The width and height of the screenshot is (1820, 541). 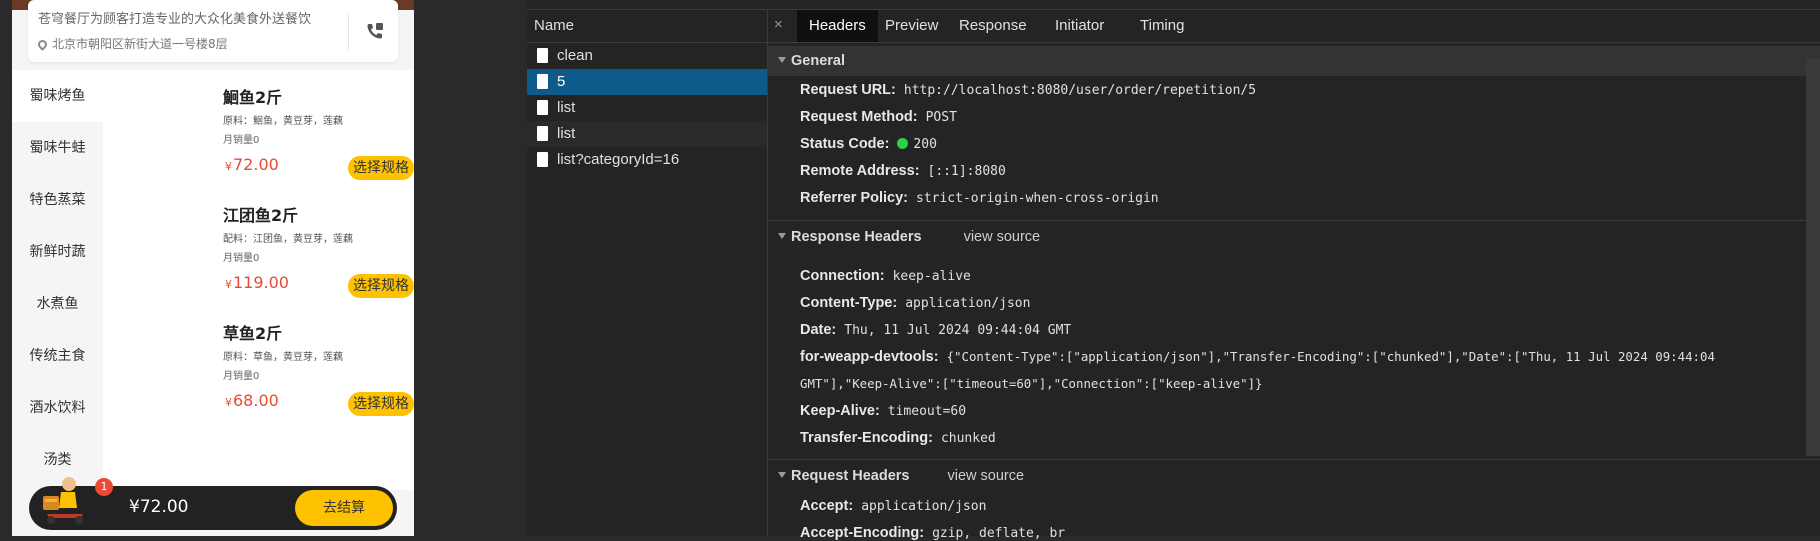 What do you see at coordinates (42, 44) in the screenshot?
I see `location-pin-icon` at bounding box center [42, 44].